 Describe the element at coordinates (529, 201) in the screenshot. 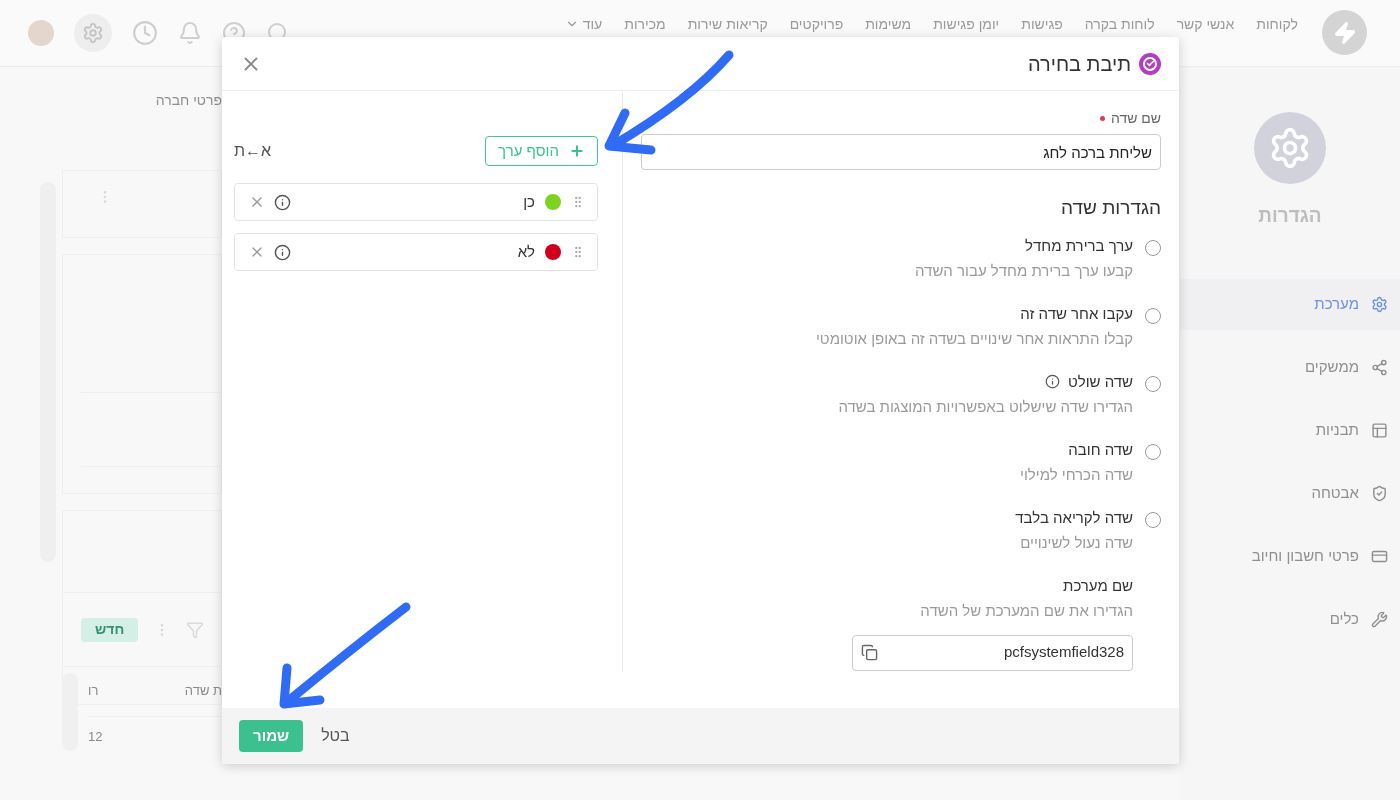

I see `value-label: כן` at that location.